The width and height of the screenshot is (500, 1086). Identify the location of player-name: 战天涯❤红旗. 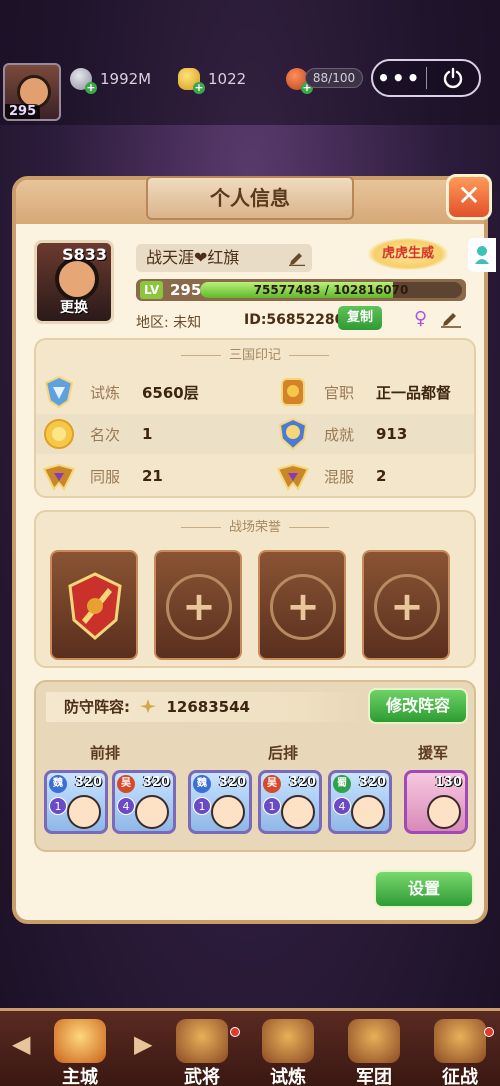
(193, 257).